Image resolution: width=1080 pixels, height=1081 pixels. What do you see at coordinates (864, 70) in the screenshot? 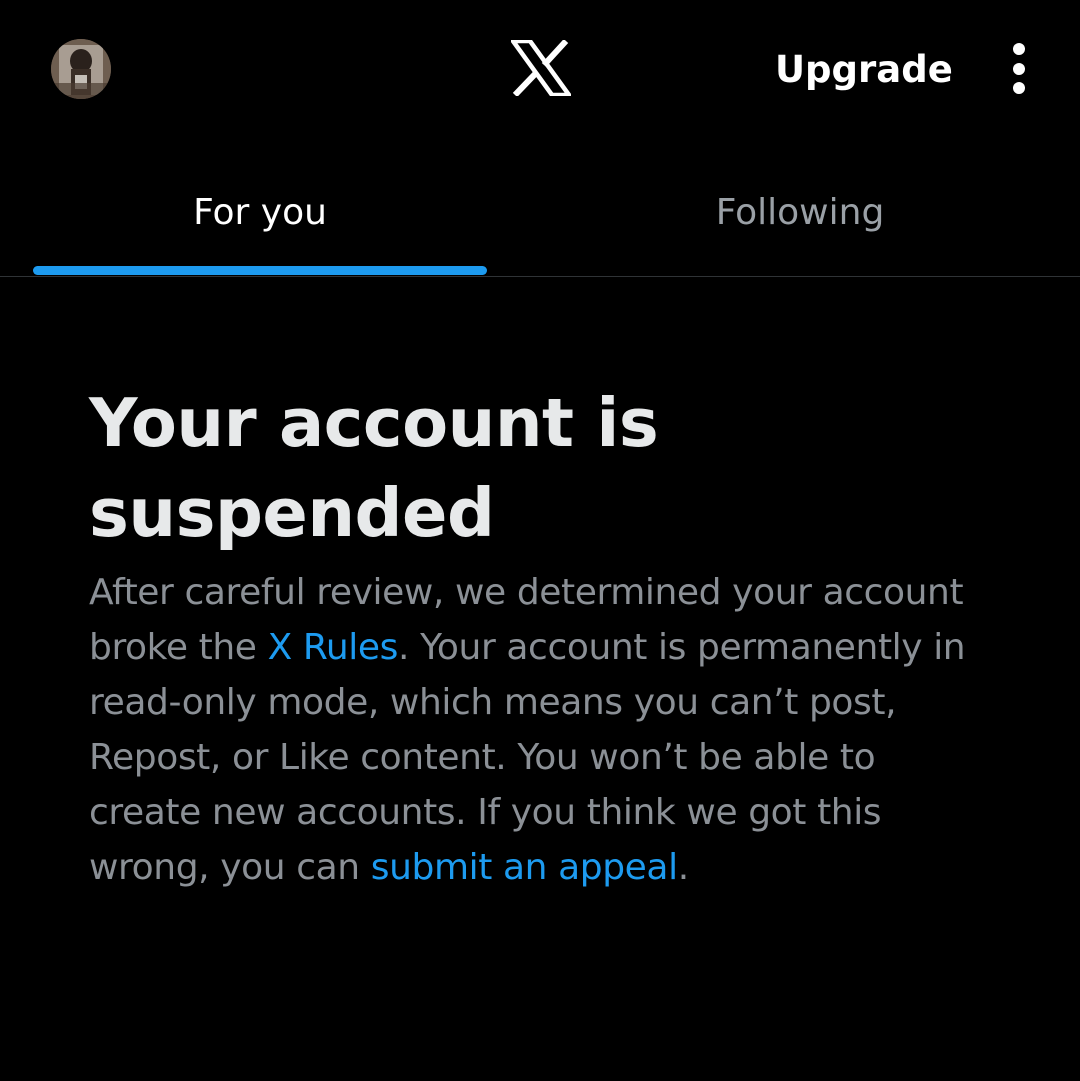
I see `upgrade-button: Upgrade` at bounding box center [864, 70].